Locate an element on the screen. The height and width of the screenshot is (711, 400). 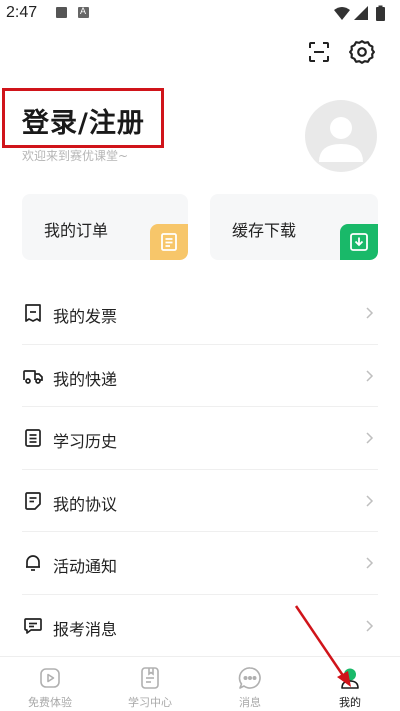
welcome-text: 欢迎来到赛优课堂~ is located at coordinates (75, 156).